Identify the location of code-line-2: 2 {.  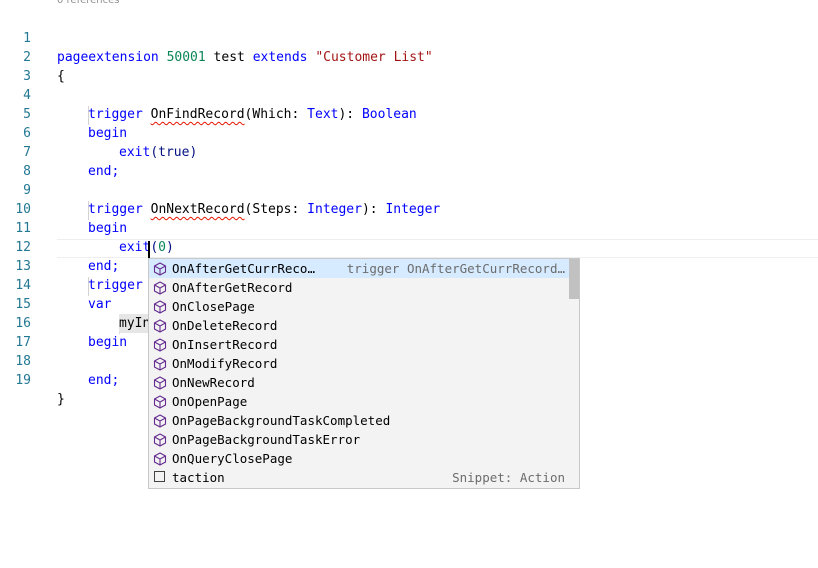
(409, 56).